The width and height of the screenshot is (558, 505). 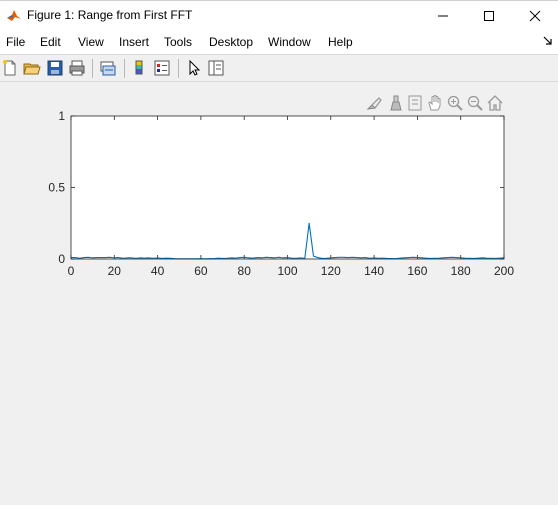 What do you see at coordinates (417, 271) in the screenshot?
I see `x-tick-label: 160` at bounding box center [417, 271].